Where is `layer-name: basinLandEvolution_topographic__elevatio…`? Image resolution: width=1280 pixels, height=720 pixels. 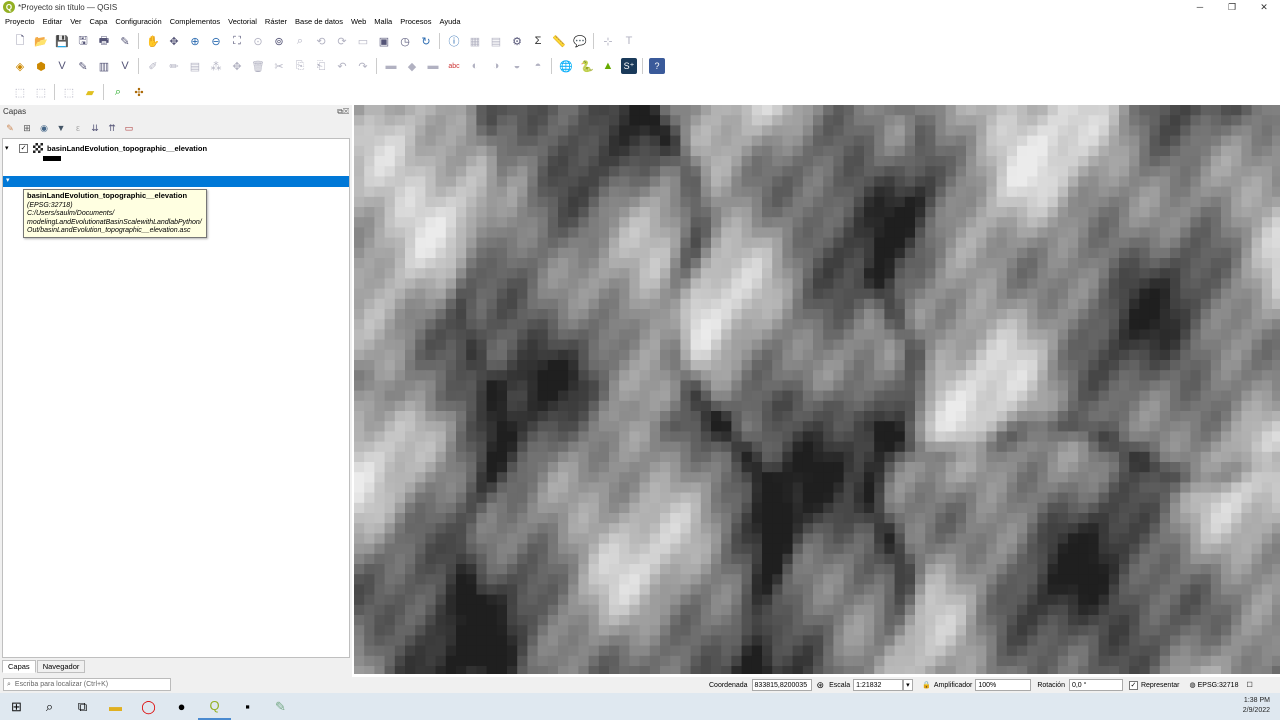
layer-name: basinLandEvolution_topographic__elevatio… is located at coordinates (127, 148).